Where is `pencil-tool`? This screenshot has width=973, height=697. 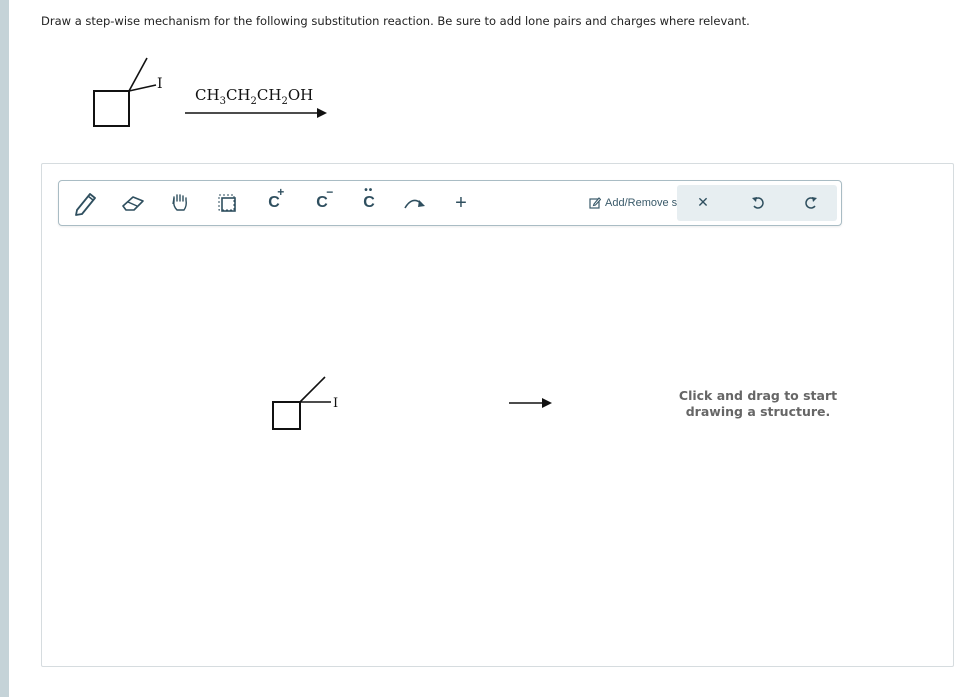
pencil-tool is located at coordinates (85, 203).